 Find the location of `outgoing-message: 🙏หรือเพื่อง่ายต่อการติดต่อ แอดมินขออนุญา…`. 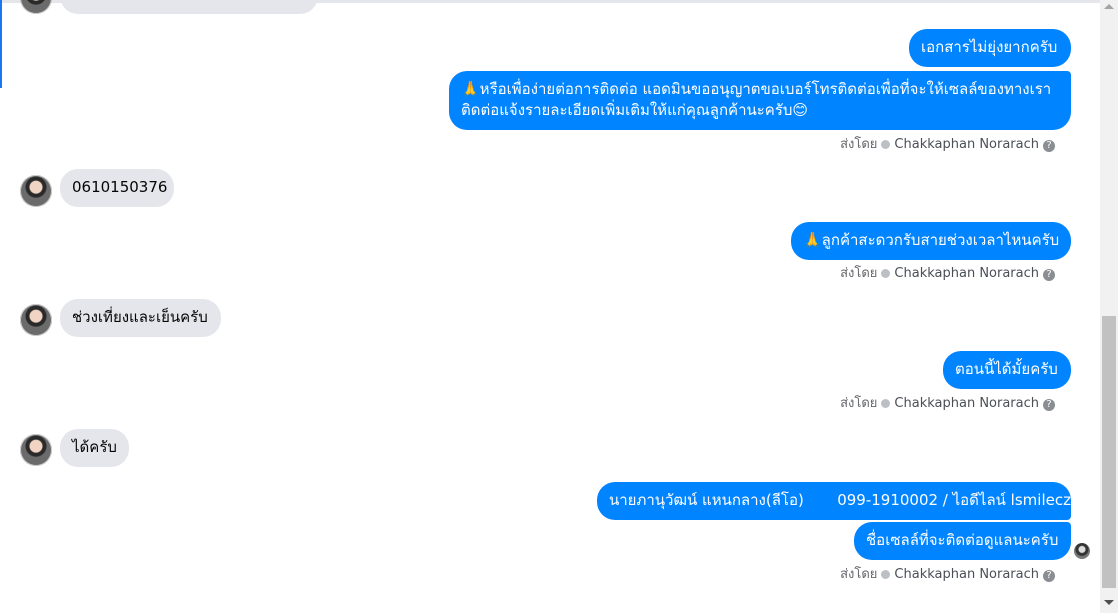

outgoing-message: 🙏หรือเพื่อง่ายต่อการติดต่อ แอดมินขออนุญา… is located at coordinates (760, 100).